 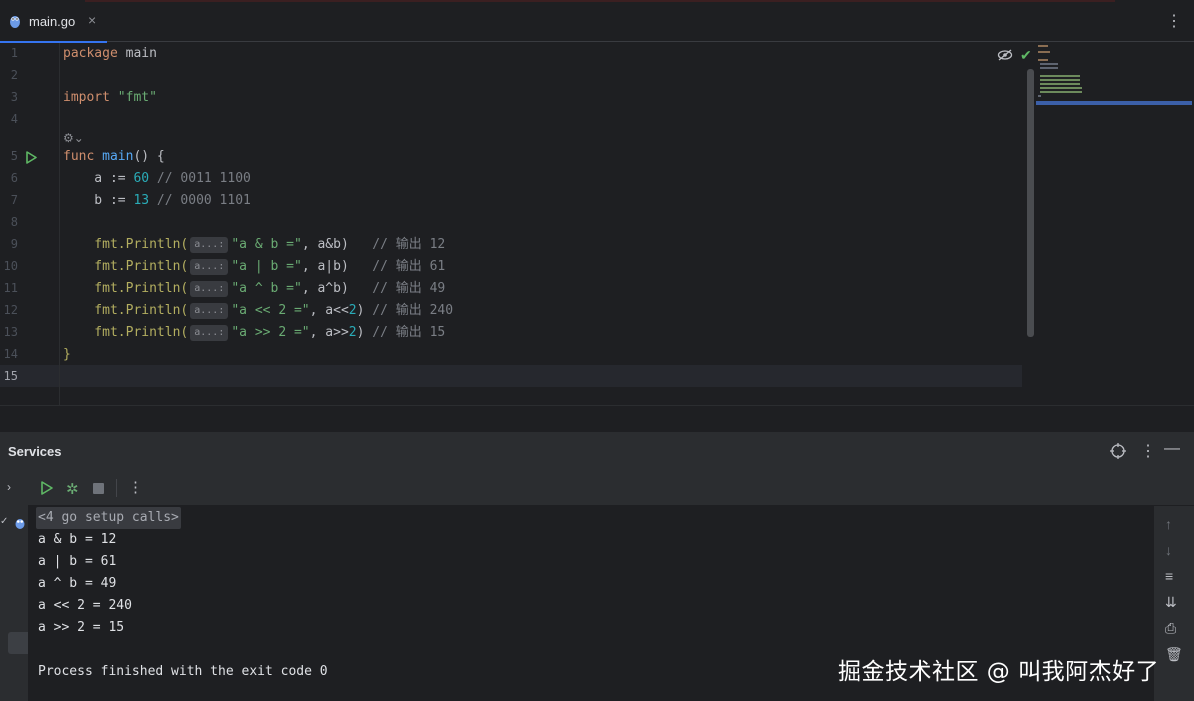 I want to click on run-gutter-icon, so click(x=31, y=157).